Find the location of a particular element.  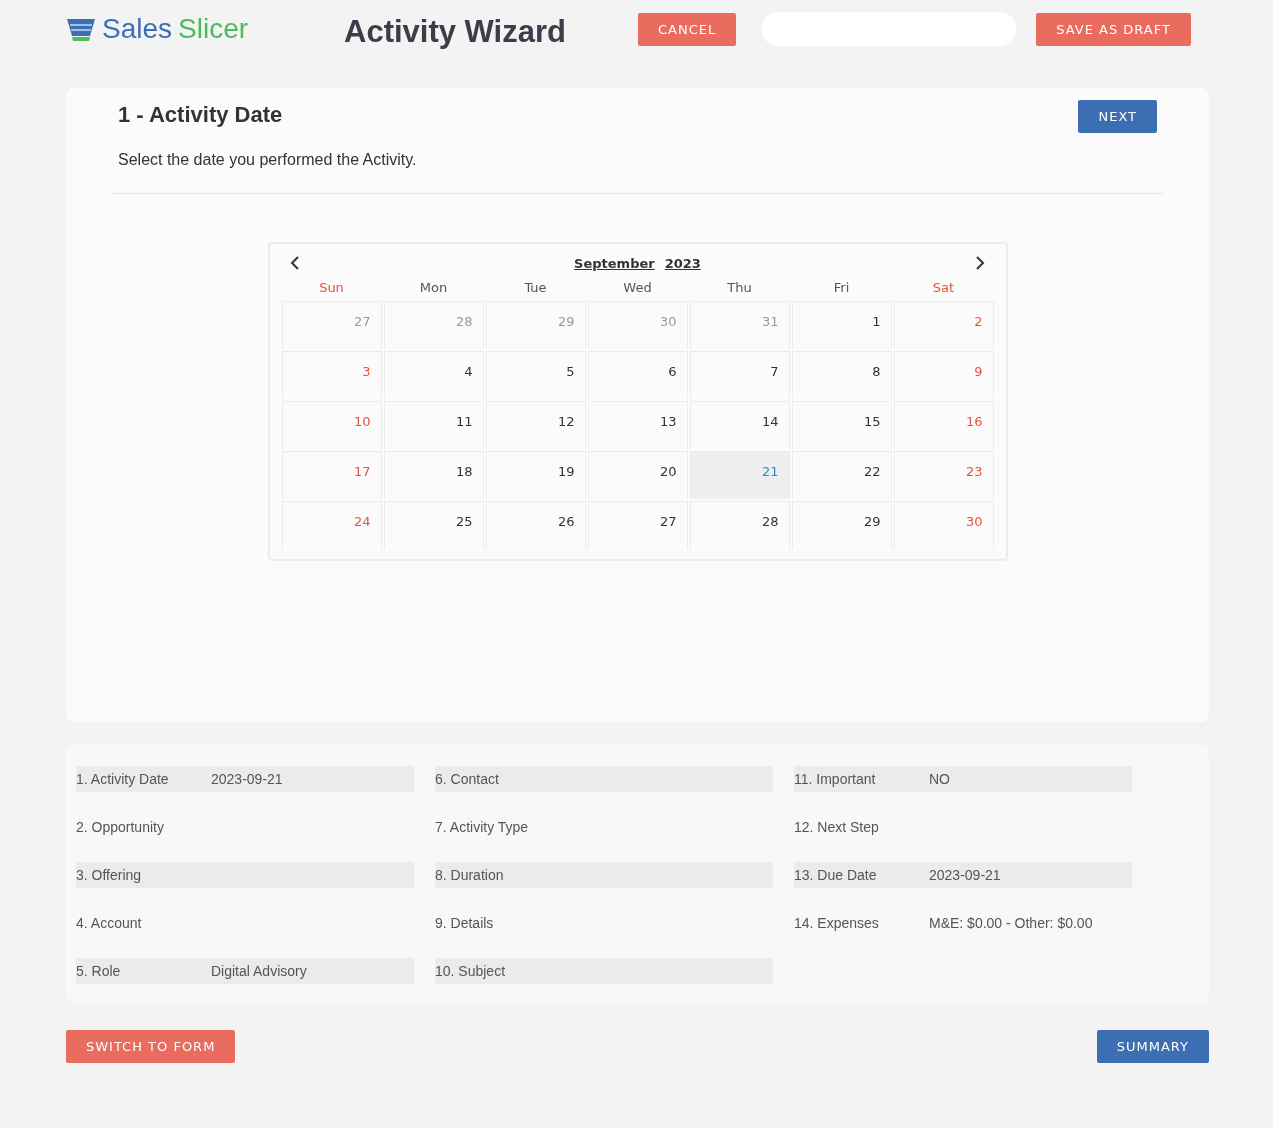

day-cell: 1 is located at coordinates (841, 325).